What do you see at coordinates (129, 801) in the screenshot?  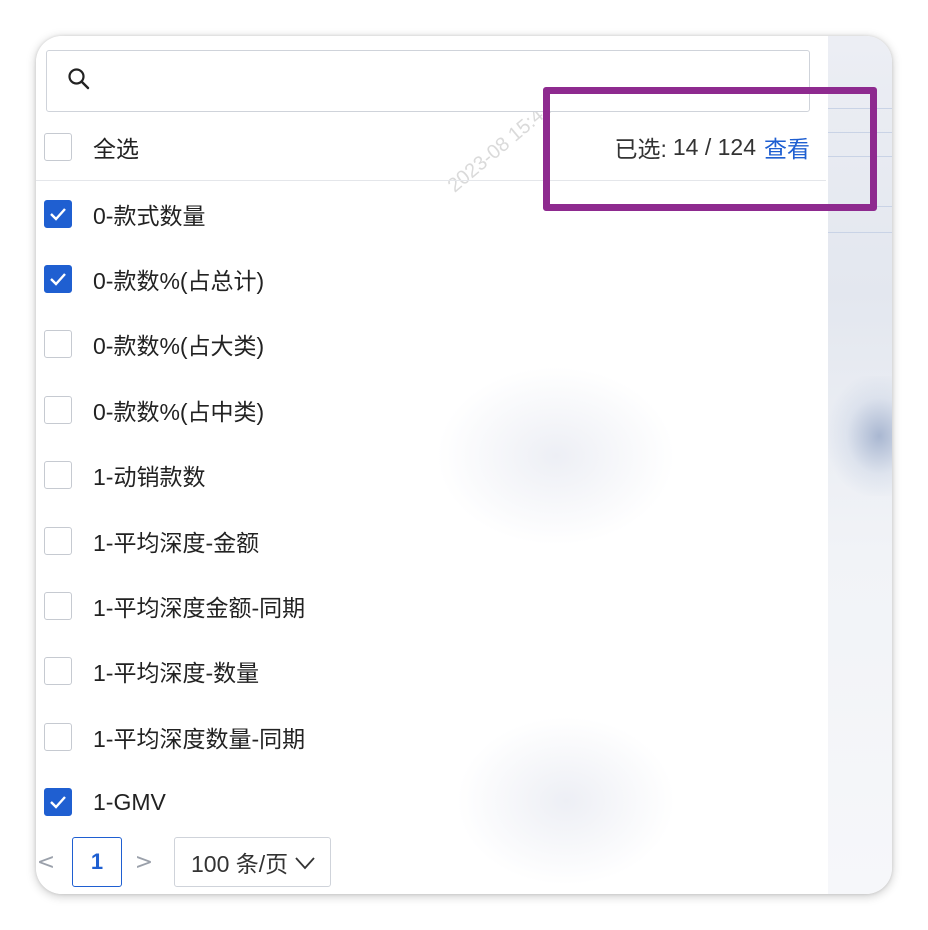 I see `item-label: 1-GMV` at bounding box center [129, 801].